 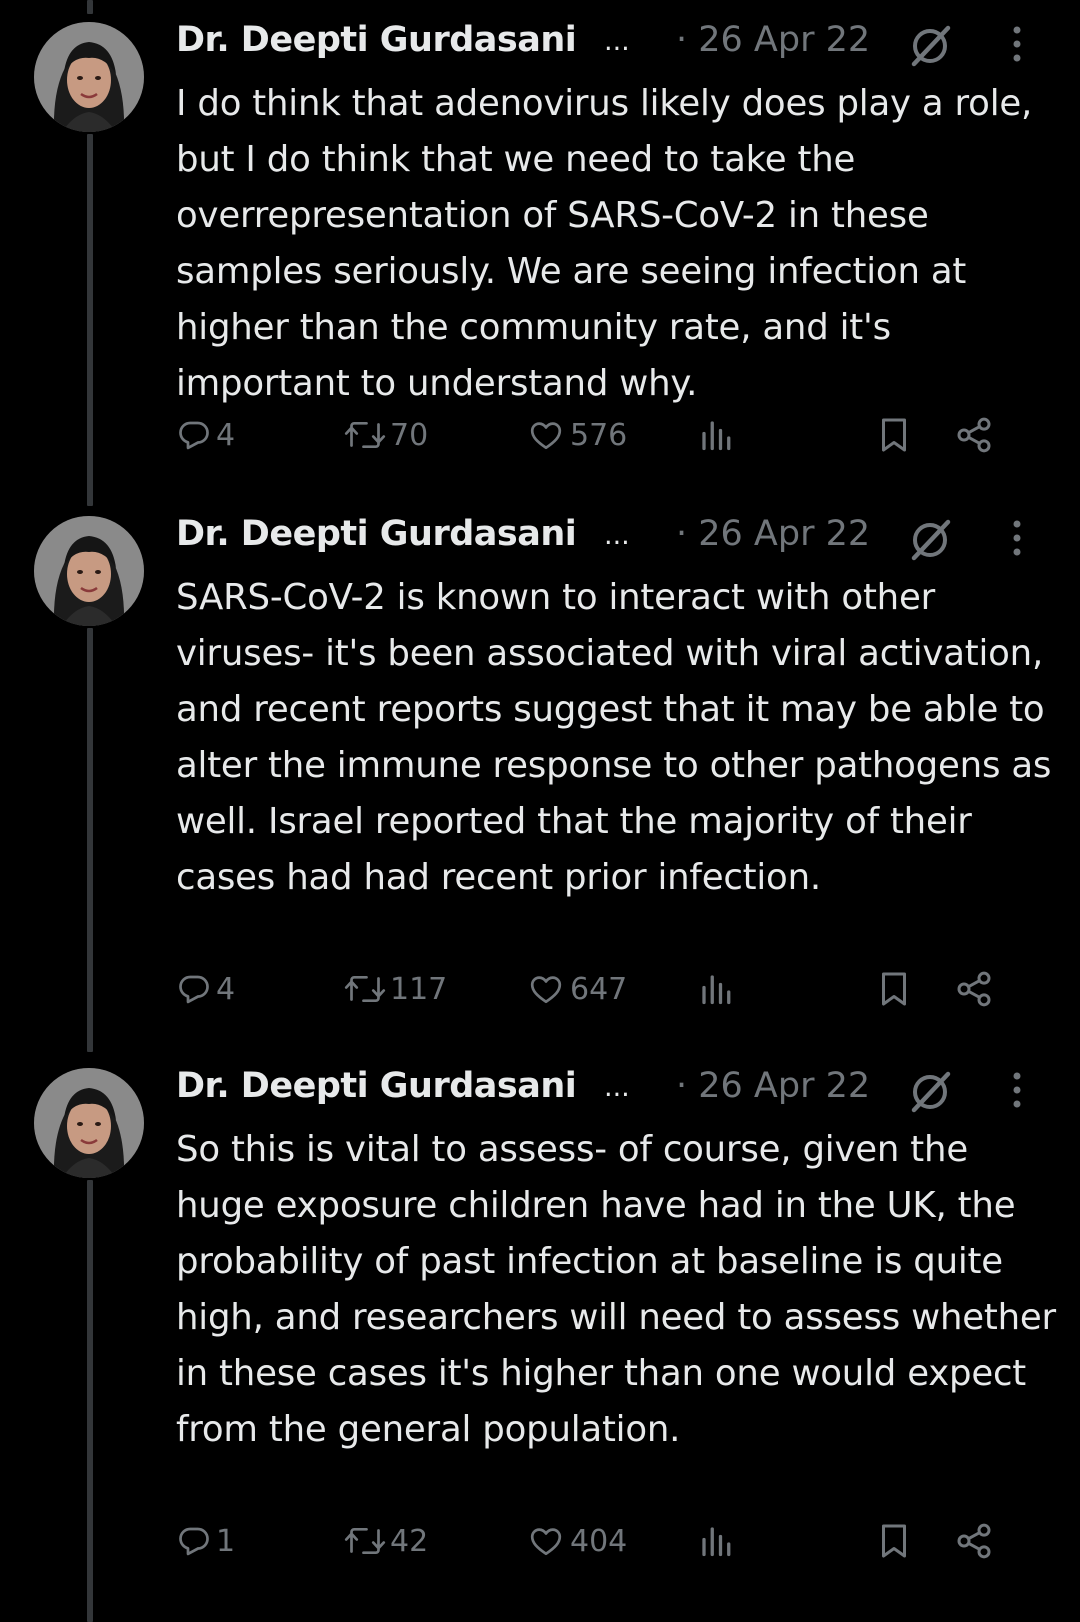 What do you see at coordinates (599, 1541) in the screenshot?
I see `like-count: 404` at bounding box center [599, 1541].